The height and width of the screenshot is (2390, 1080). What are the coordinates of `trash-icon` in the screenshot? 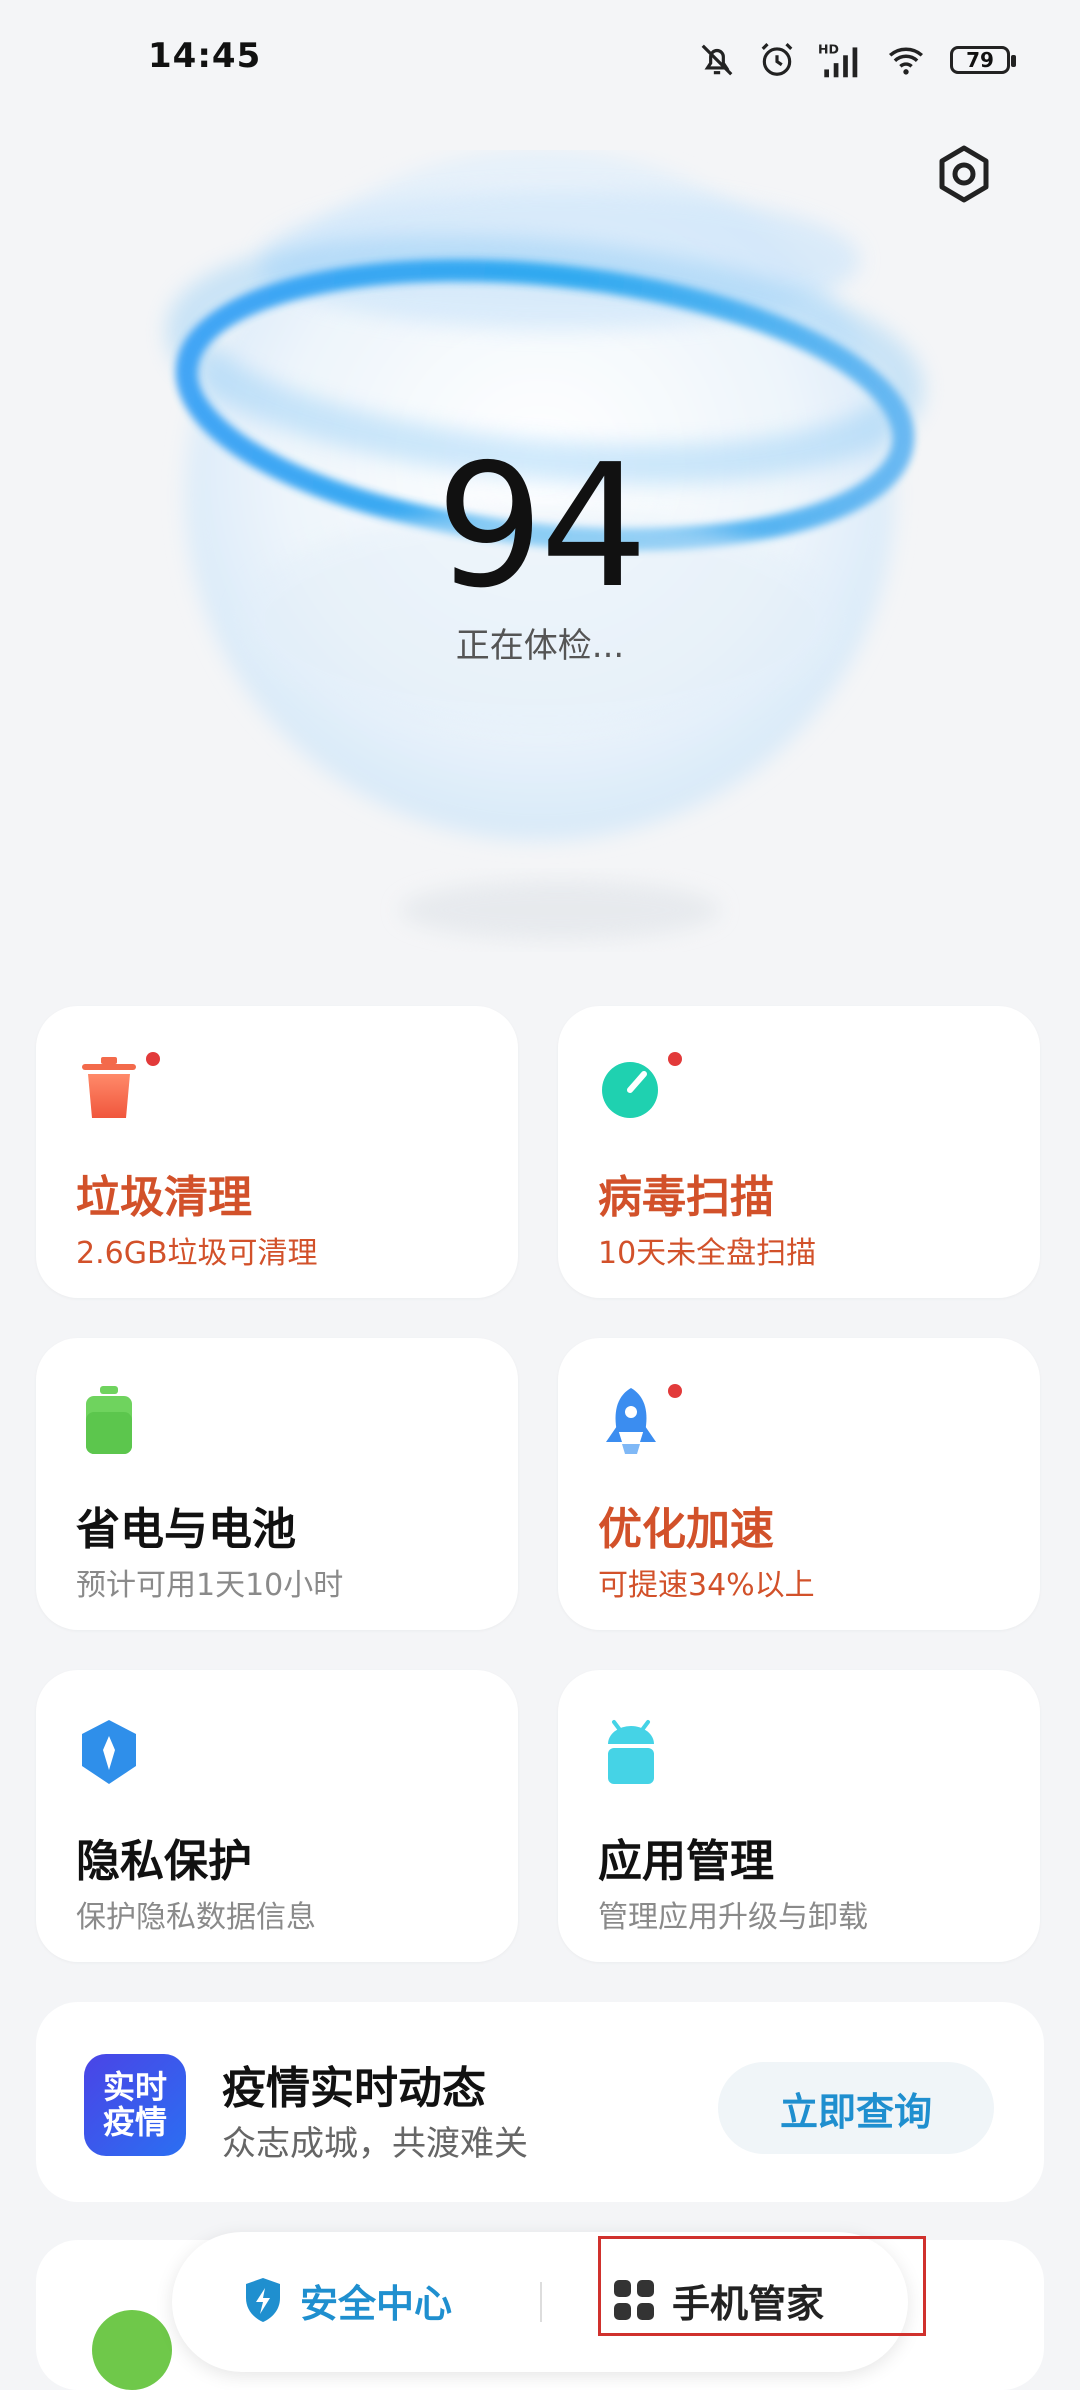 It's located at (109, 1087).